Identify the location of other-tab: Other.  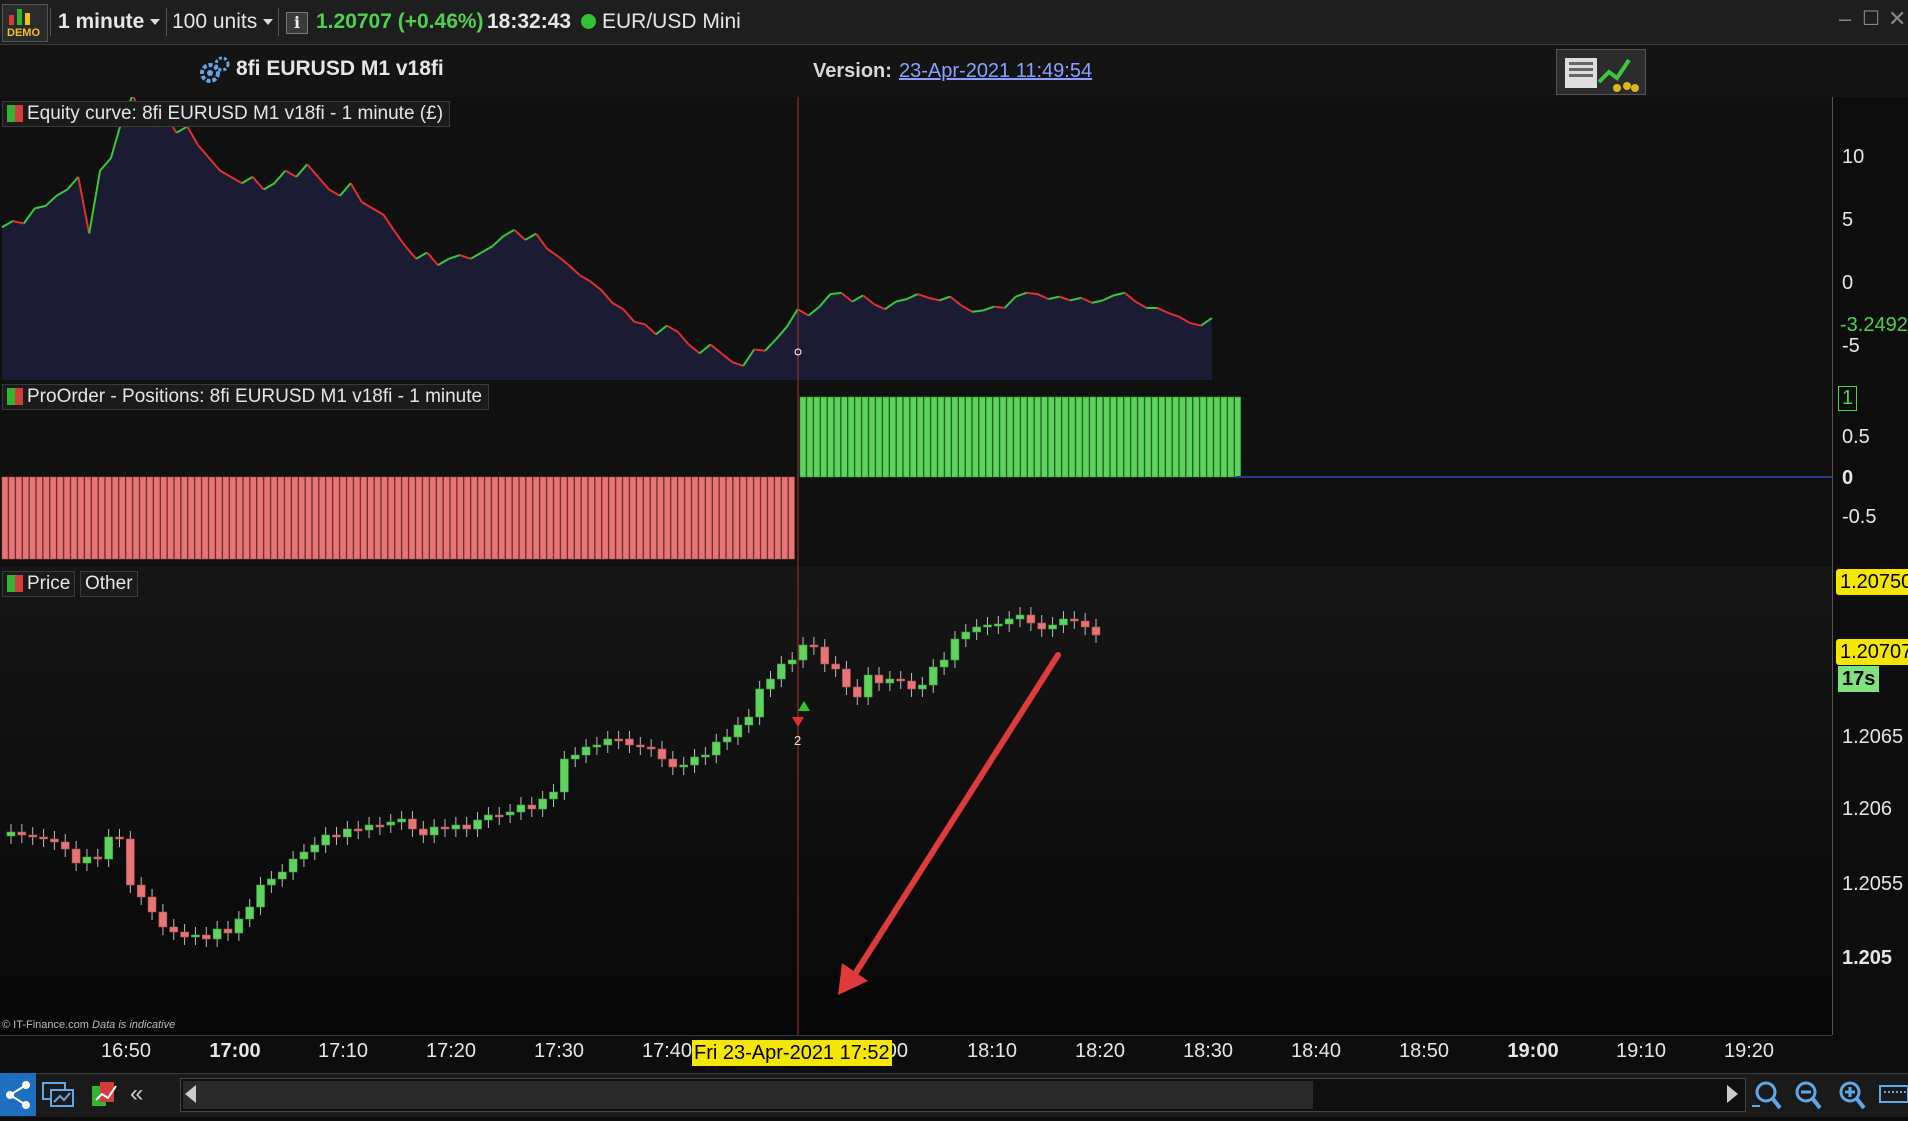
(109, 584).